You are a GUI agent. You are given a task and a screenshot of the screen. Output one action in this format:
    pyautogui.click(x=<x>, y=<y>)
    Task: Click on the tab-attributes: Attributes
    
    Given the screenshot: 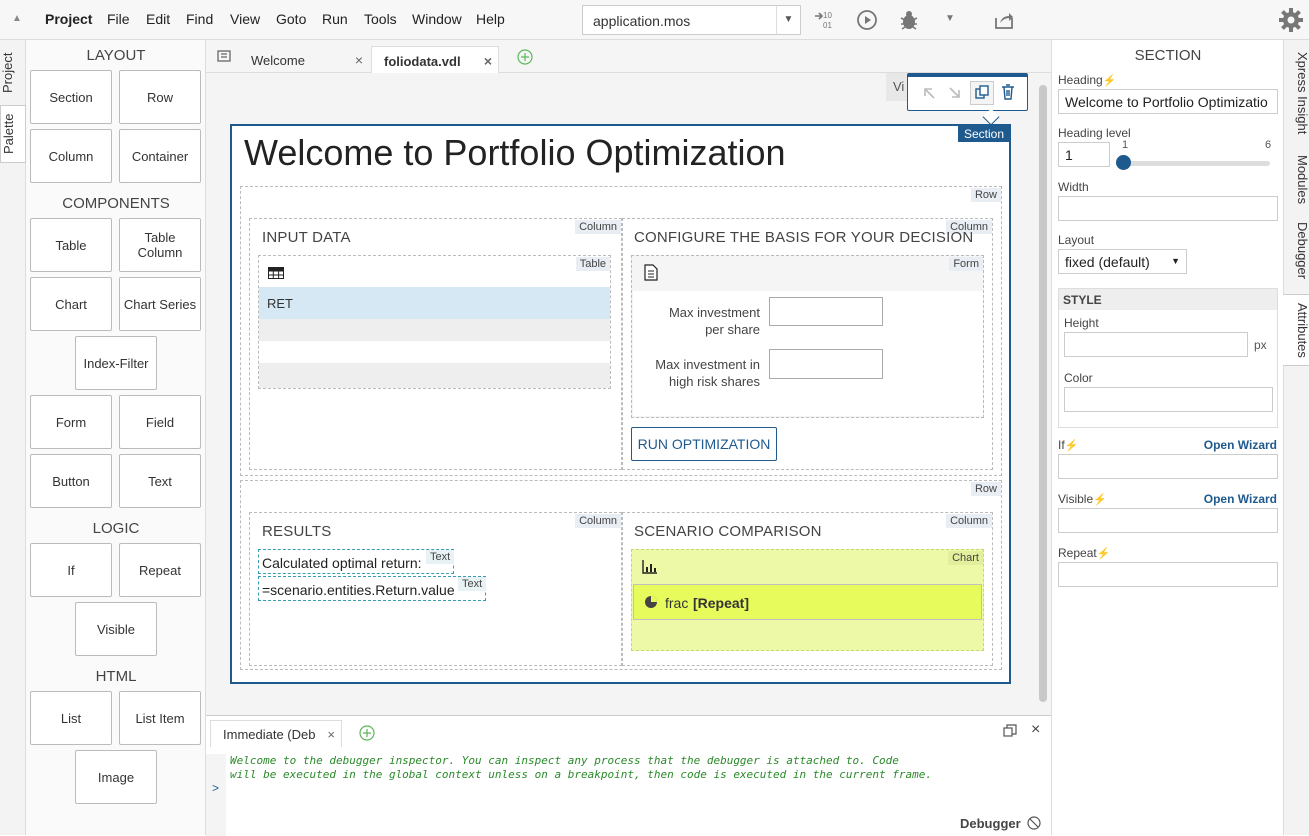 What is the action you would take?
    pyautogui.click(x=1296, y=330)
    